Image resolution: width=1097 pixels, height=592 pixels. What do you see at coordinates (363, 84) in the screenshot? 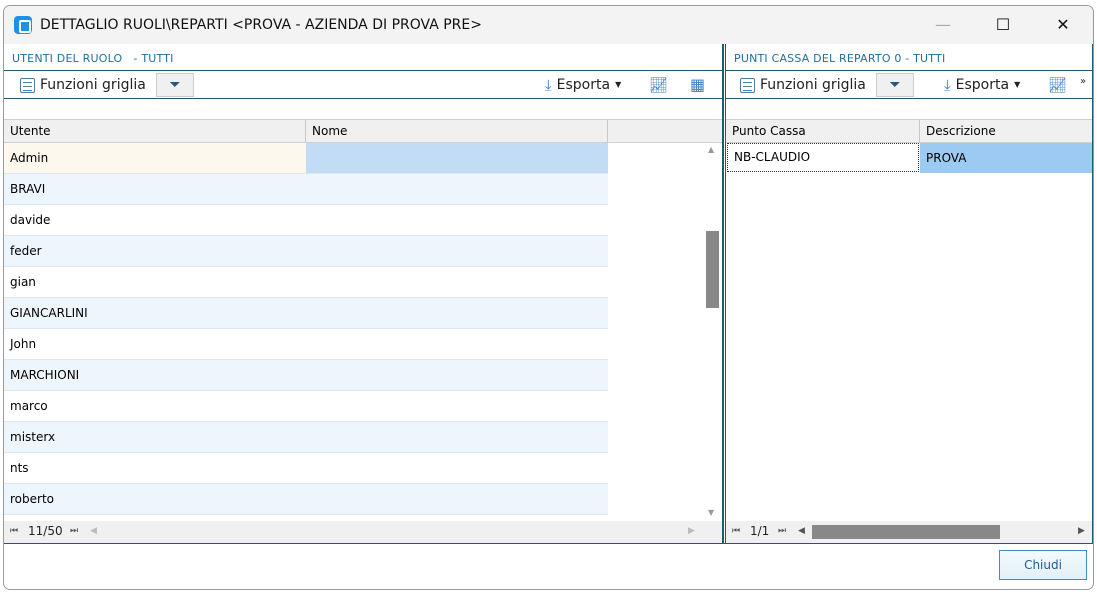
I see `users-toolbar: Funzioni griglia ⏷ ⤓ Esporta ▼ 📈︎ ▦` at bounding box center [363, 84].